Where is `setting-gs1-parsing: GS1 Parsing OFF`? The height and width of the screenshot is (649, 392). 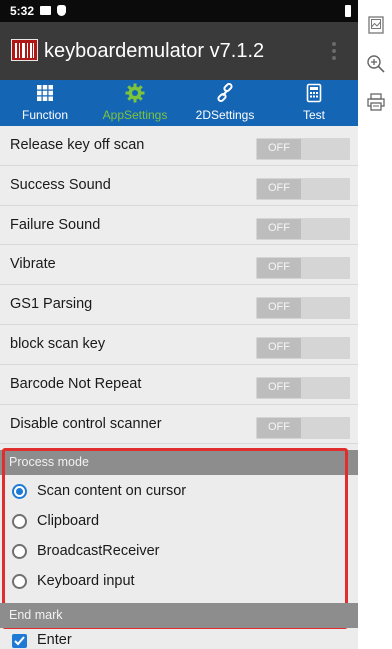
setting-gs1-parsing: GS1 Parsing OFF is located at coordinates (179, 305).